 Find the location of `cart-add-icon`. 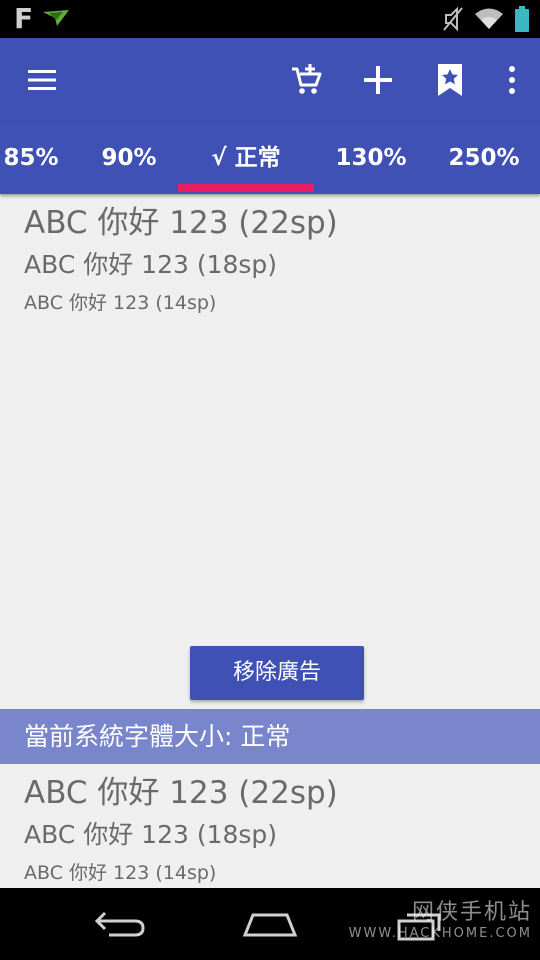

cart-add-icon is located at coordinates (306, 80).